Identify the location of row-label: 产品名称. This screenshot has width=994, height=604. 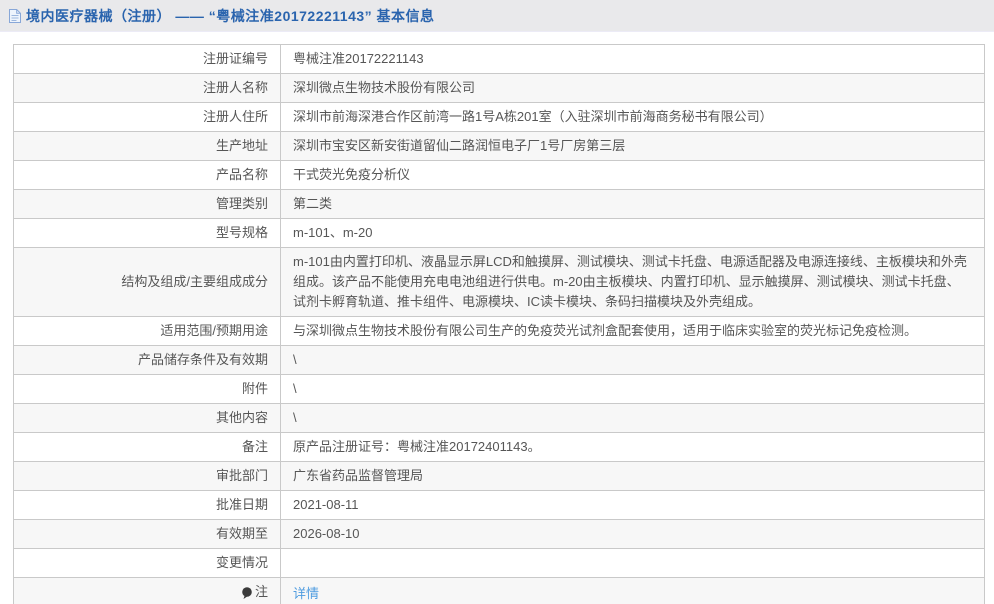
(147, 175).